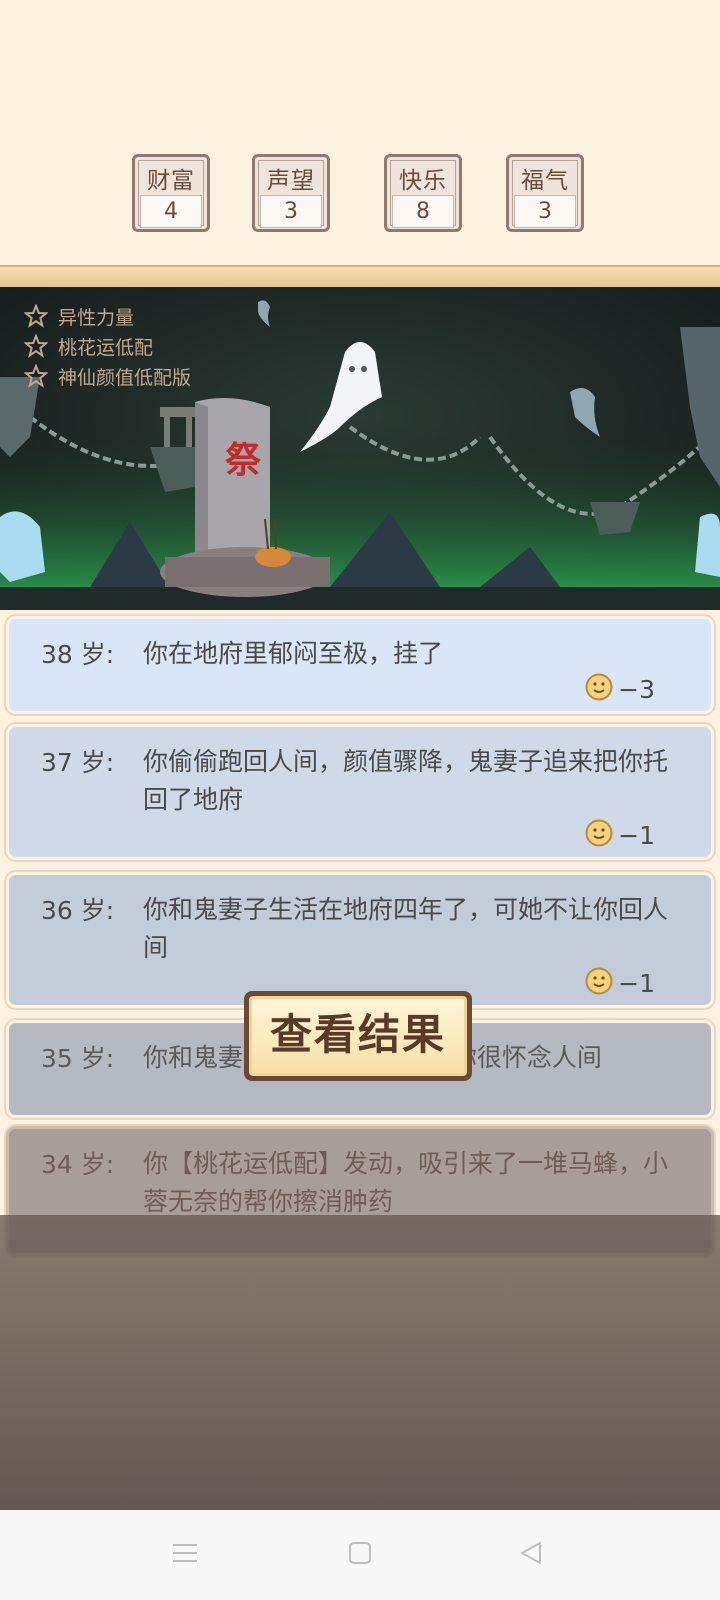 This screenshot has height=1600, width=720. What do you see at coordinates (545, 181) in the screenshot?
I see `stat-label: 福气` at bounding box center [545, 181].